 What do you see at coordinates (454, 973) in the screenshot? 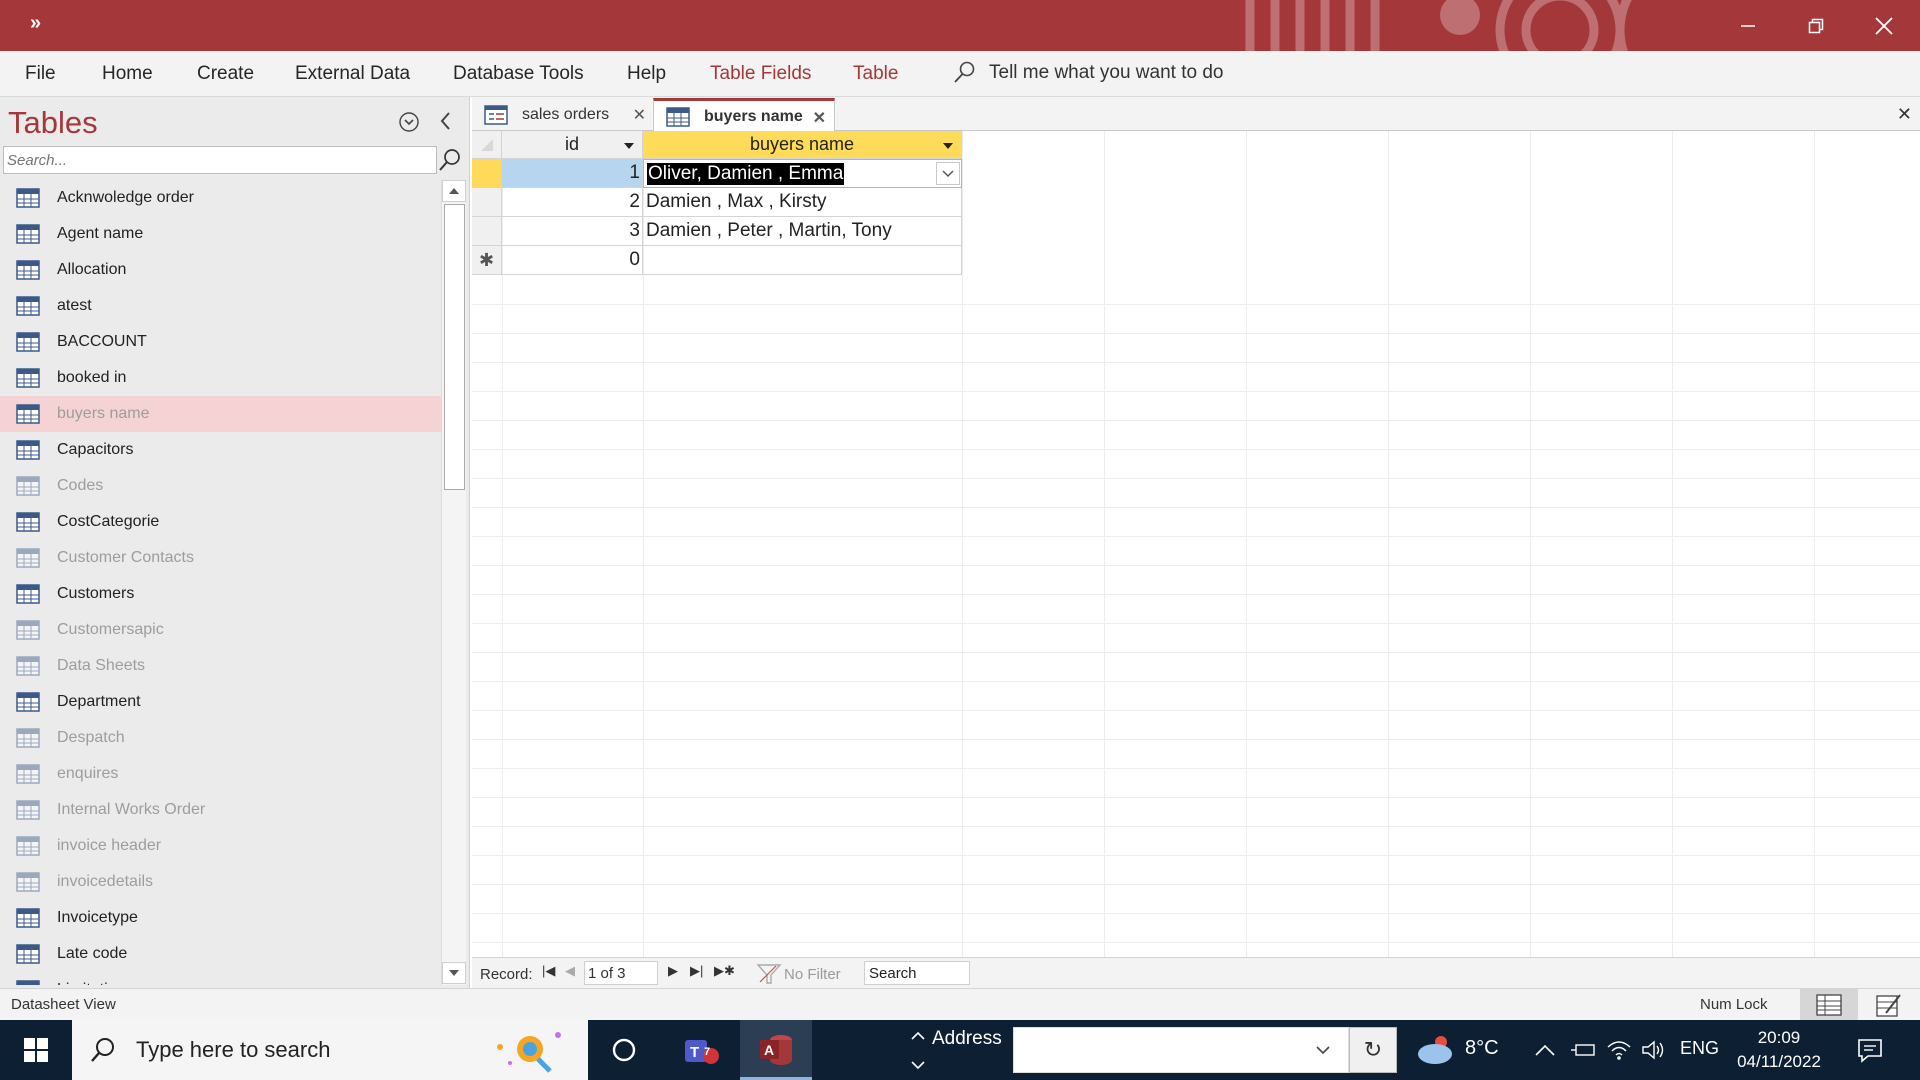
I see `scroll-down-button` at bounding box center [454, 973].